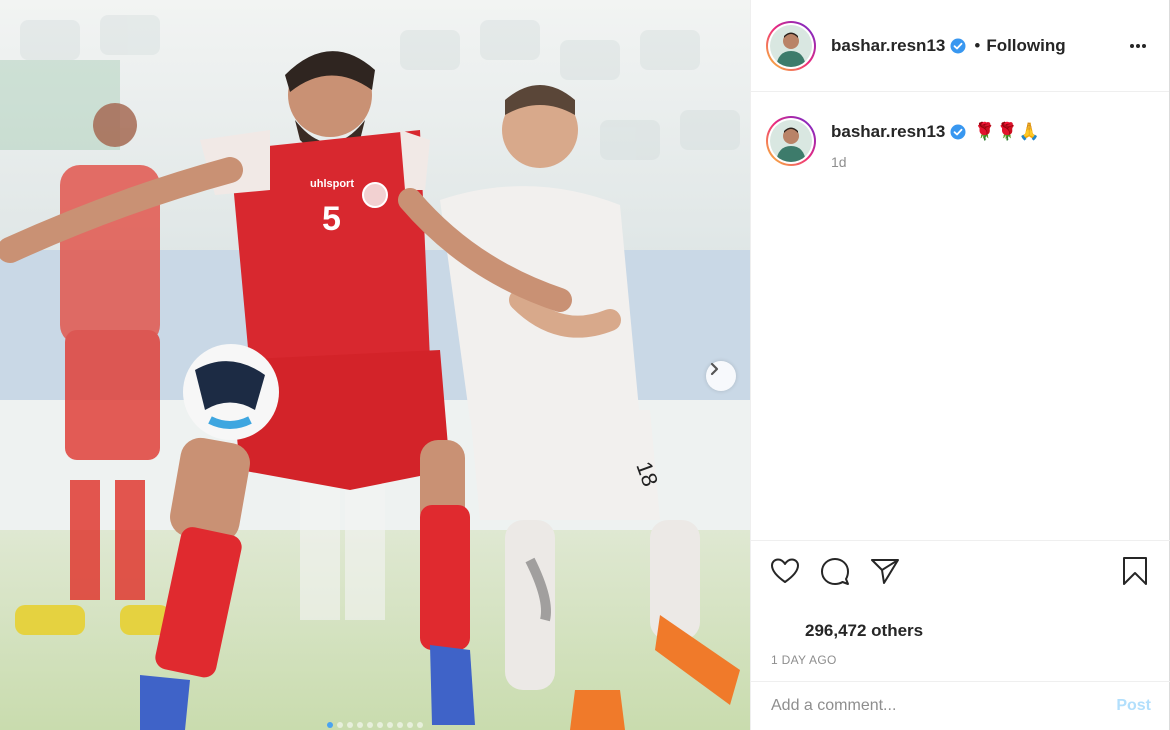 The image size is (1170, 730). I want to click on carousel-indicators, so click(375, 725).